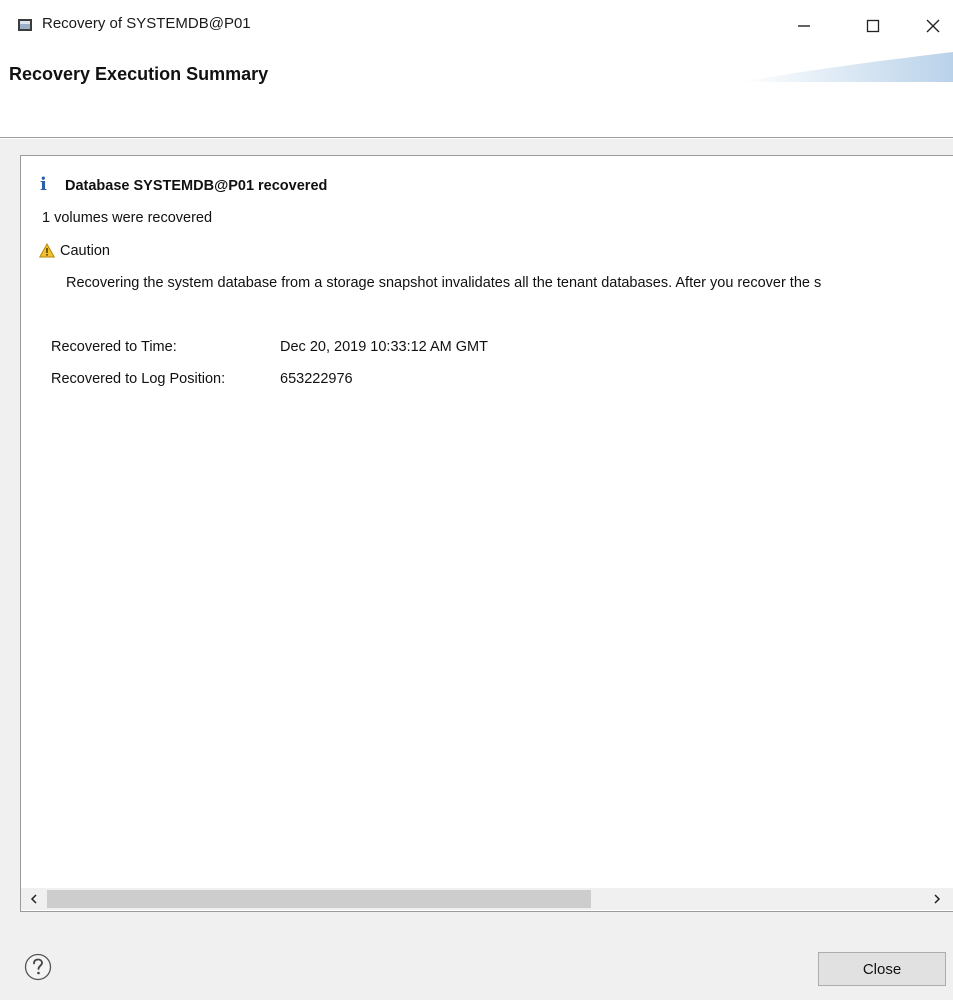 This screenshot has height=1000, width=953. I want to click on scrollbar-thumb, so click(319, 899).